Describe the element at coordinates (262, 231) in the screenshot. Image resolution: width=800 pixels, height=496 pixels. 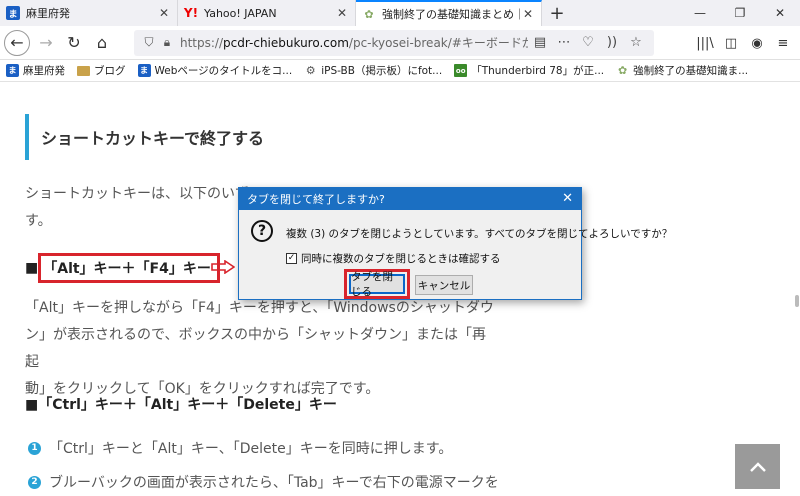
I see `question-icon: ?` at that location.